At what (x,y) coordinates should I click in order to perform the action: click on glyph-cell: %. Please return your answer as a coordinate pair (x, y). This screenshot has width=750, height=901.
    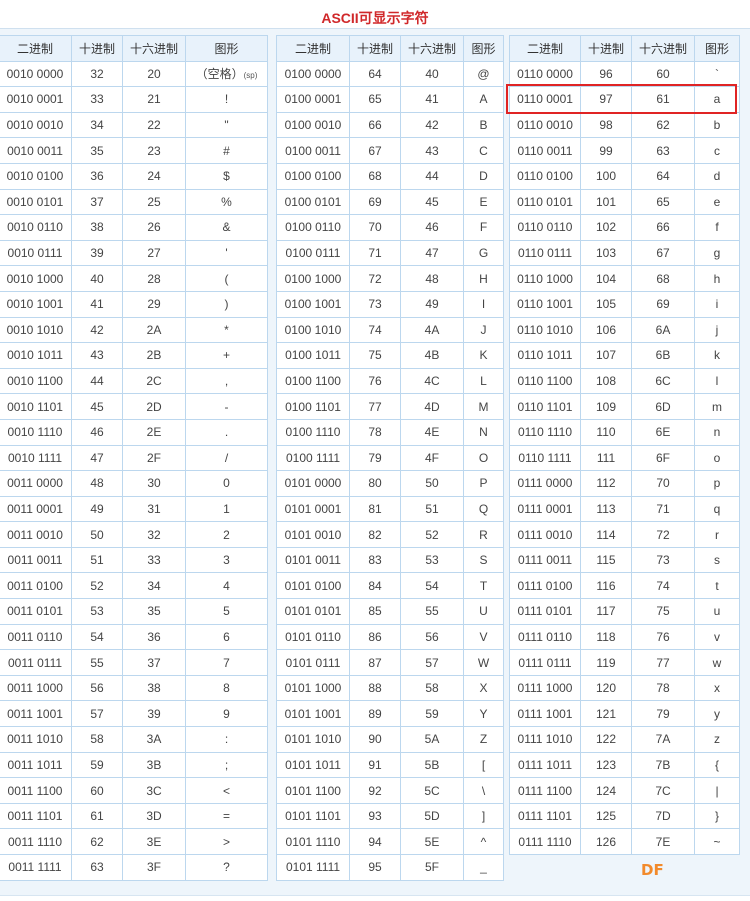
    Looking at the image, I should click on (226, 202).